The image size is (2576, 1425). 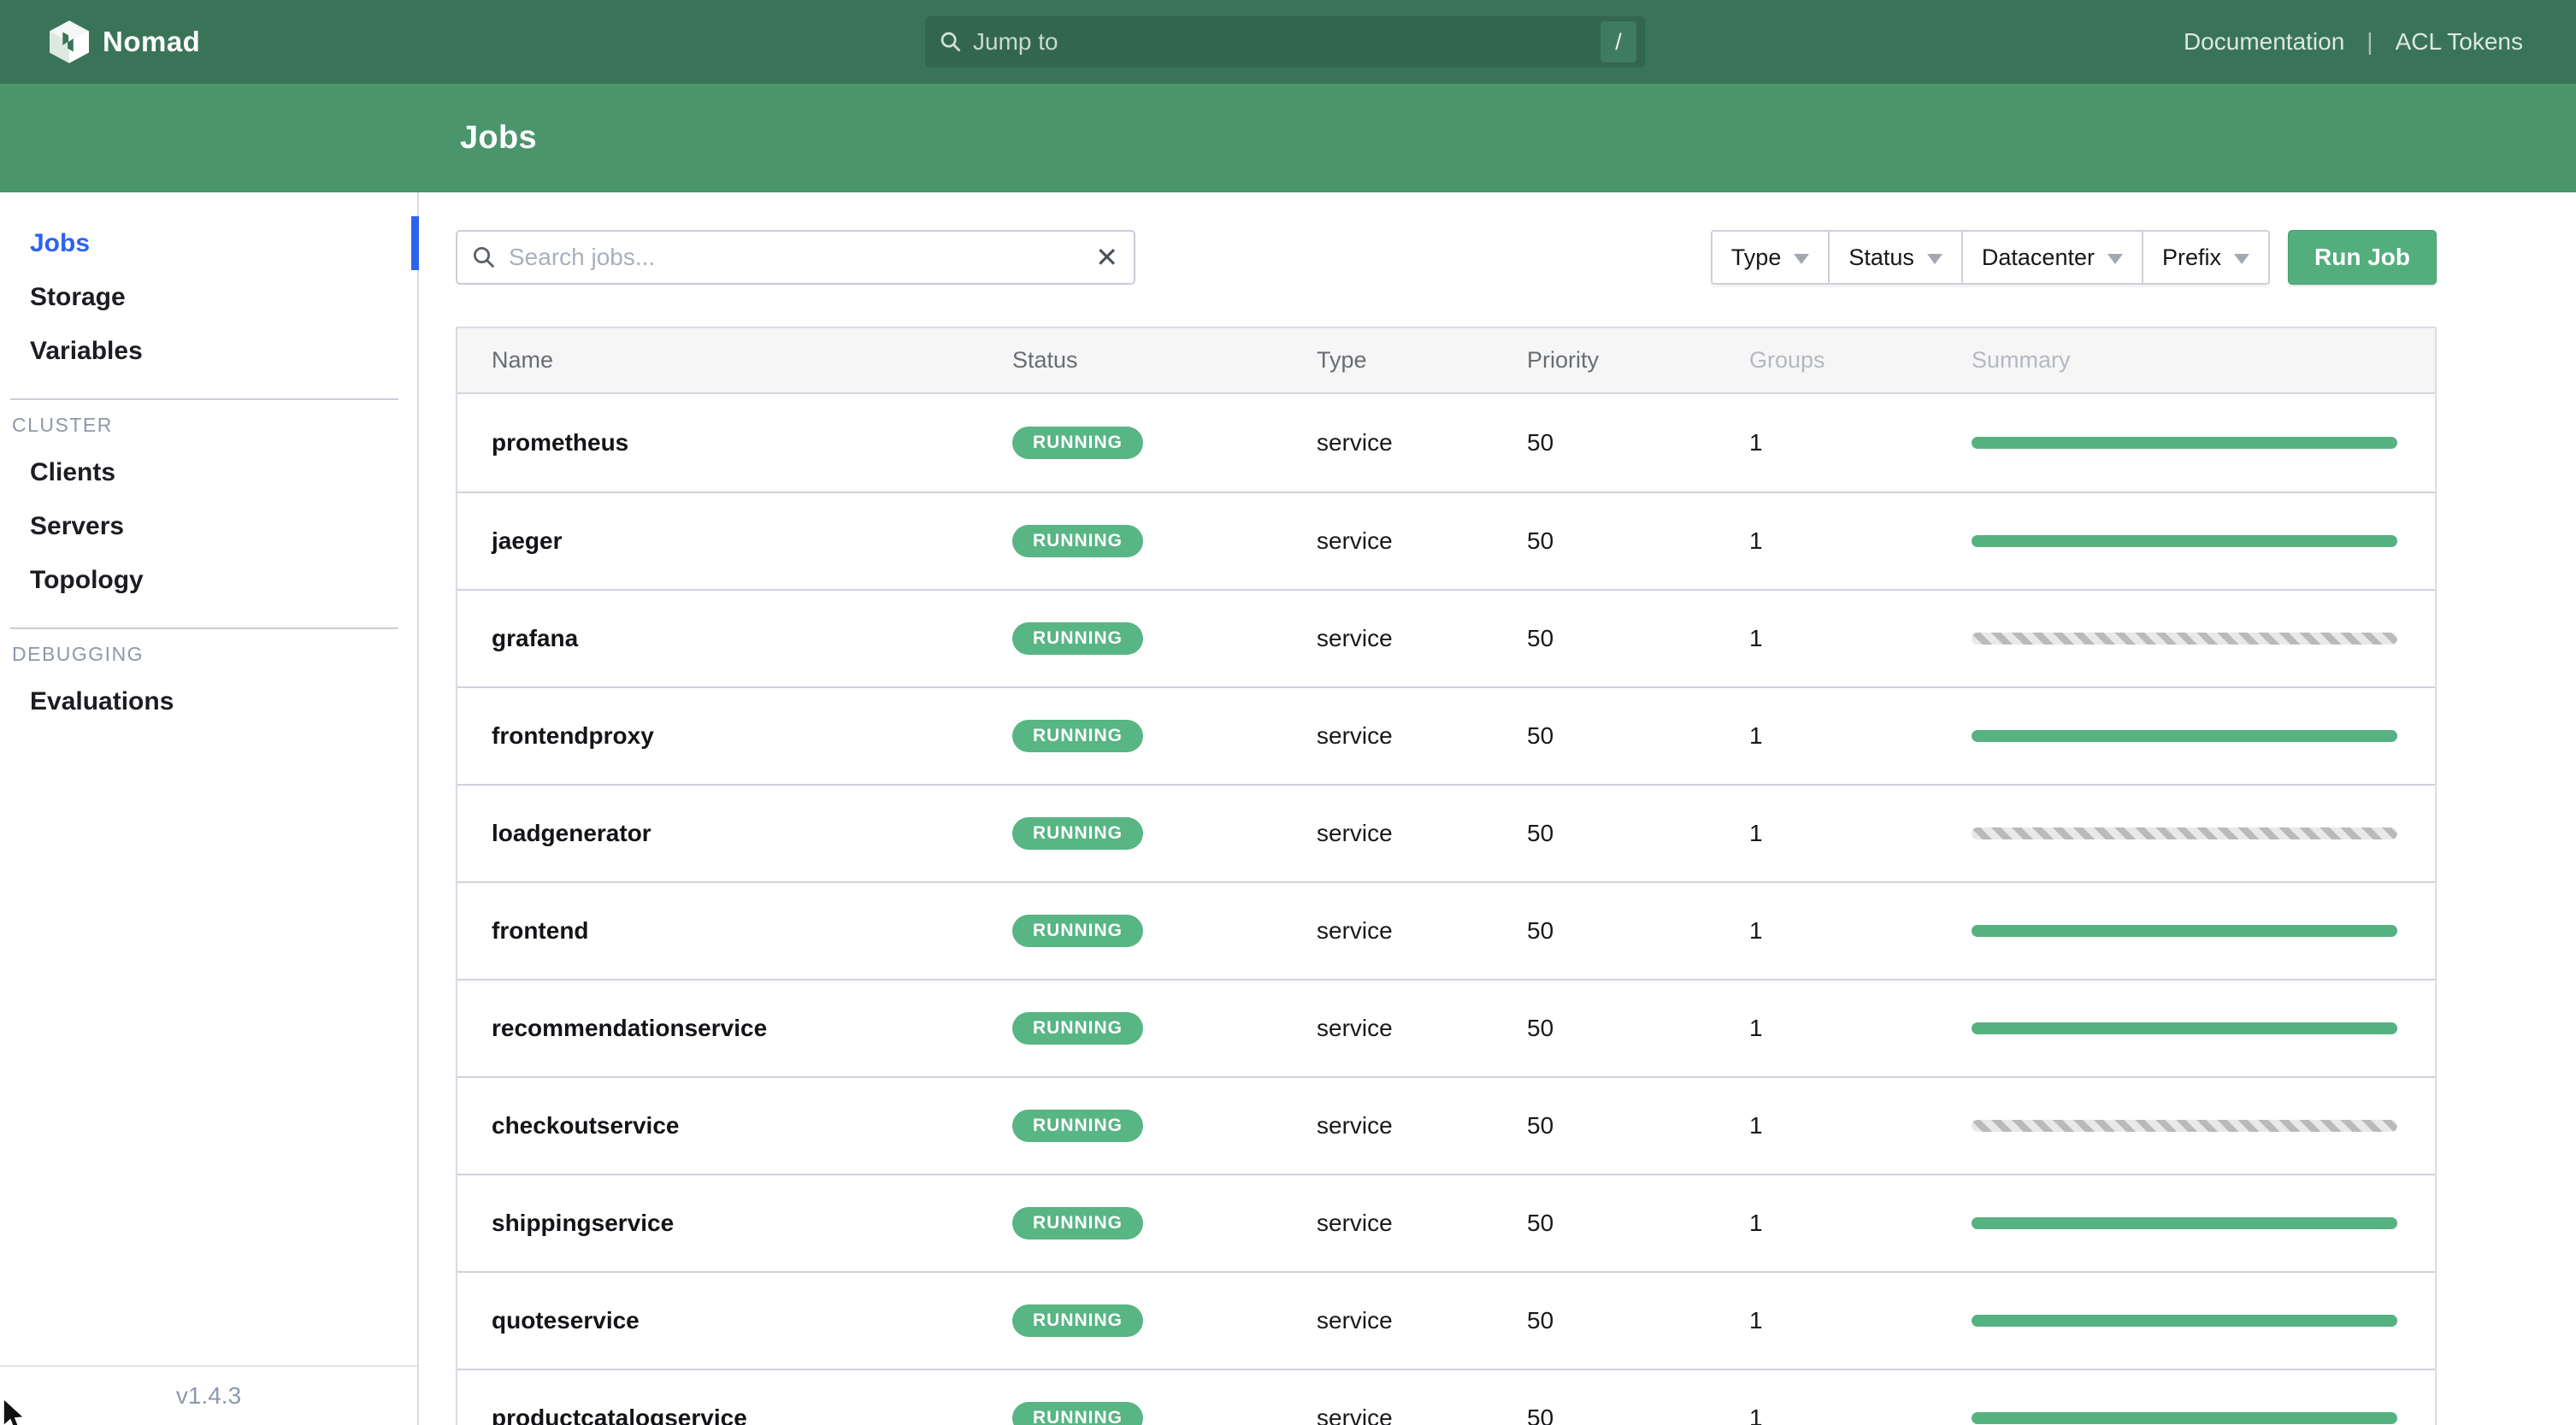 What do you see at coordinates (62, 425) in the screenshot?
I see `sidebar-section-heading: CLUSTER` at bounding box center [62, 425].